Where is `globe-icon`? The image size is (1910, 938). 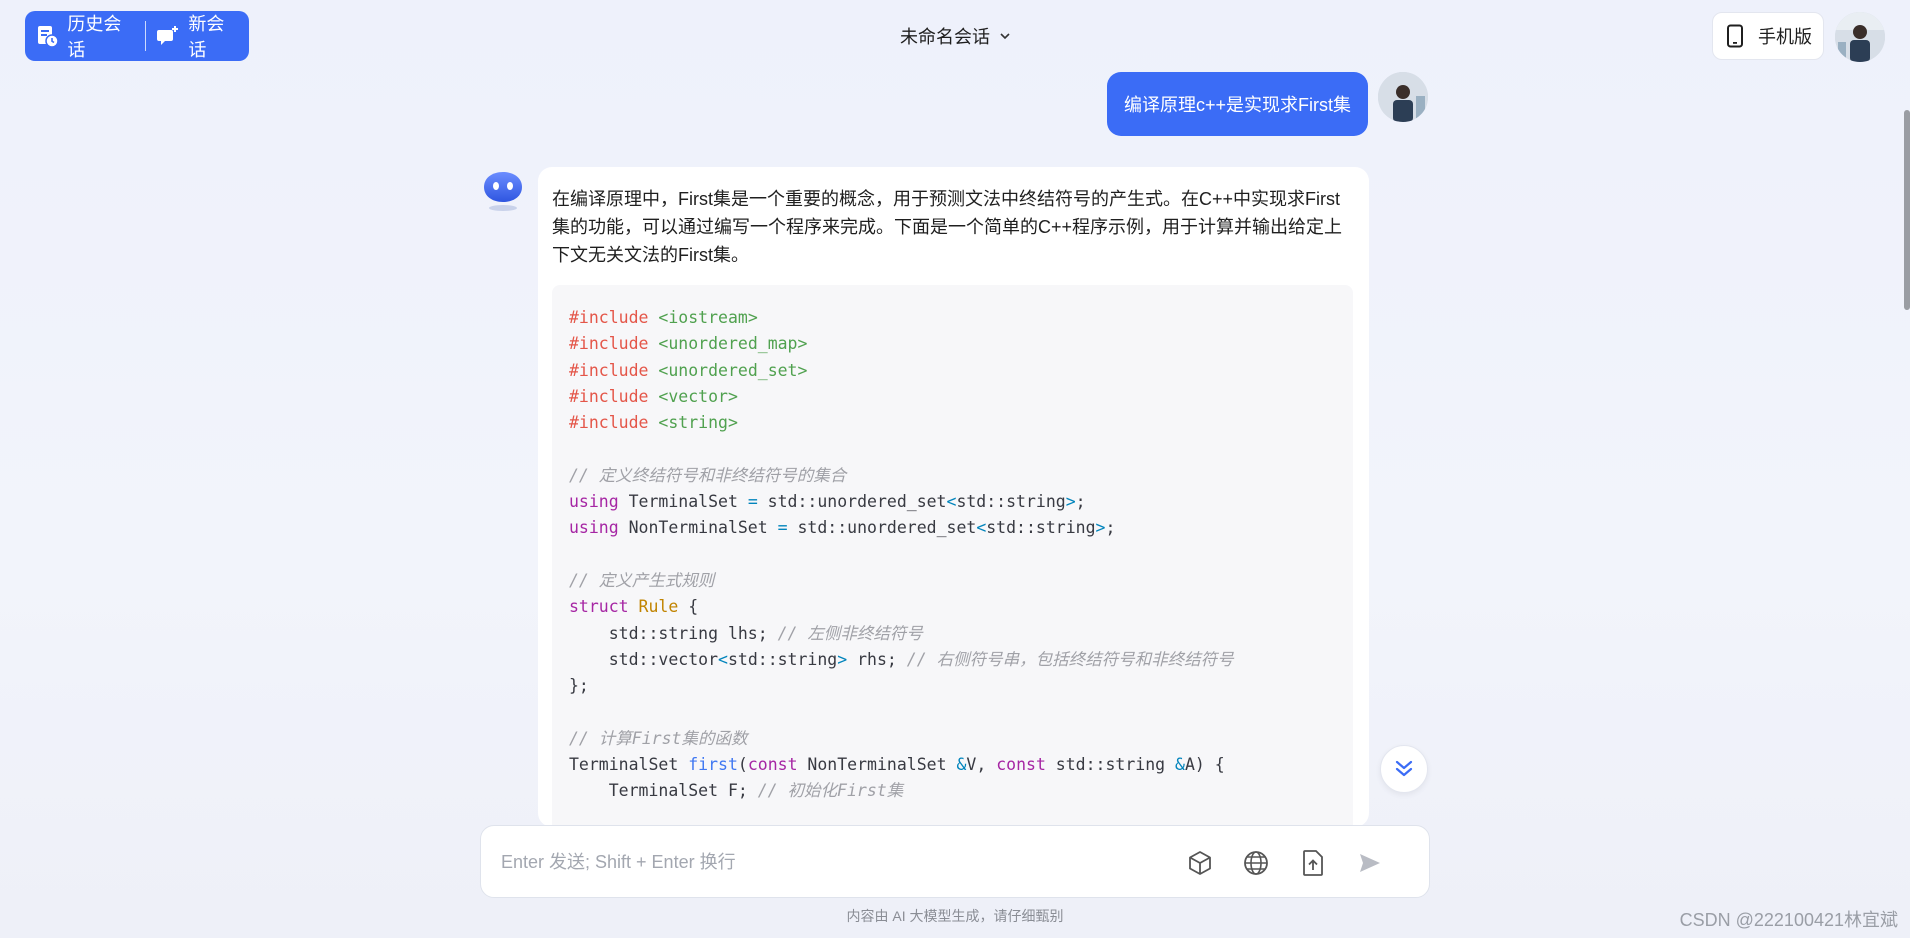
globe-icon is located at coordinates (1256, 863).